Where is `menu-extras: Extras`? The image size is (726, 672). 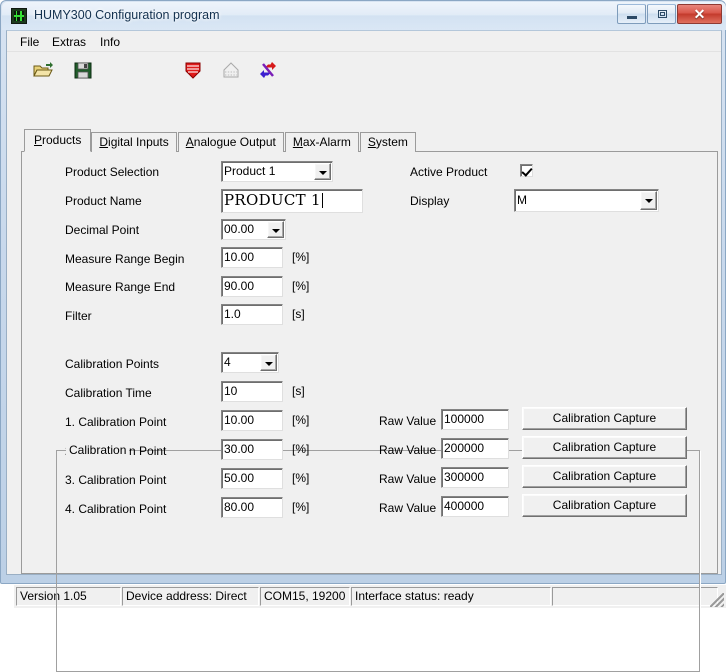
menu-extras: Extras is located at coordinates (69, 42).